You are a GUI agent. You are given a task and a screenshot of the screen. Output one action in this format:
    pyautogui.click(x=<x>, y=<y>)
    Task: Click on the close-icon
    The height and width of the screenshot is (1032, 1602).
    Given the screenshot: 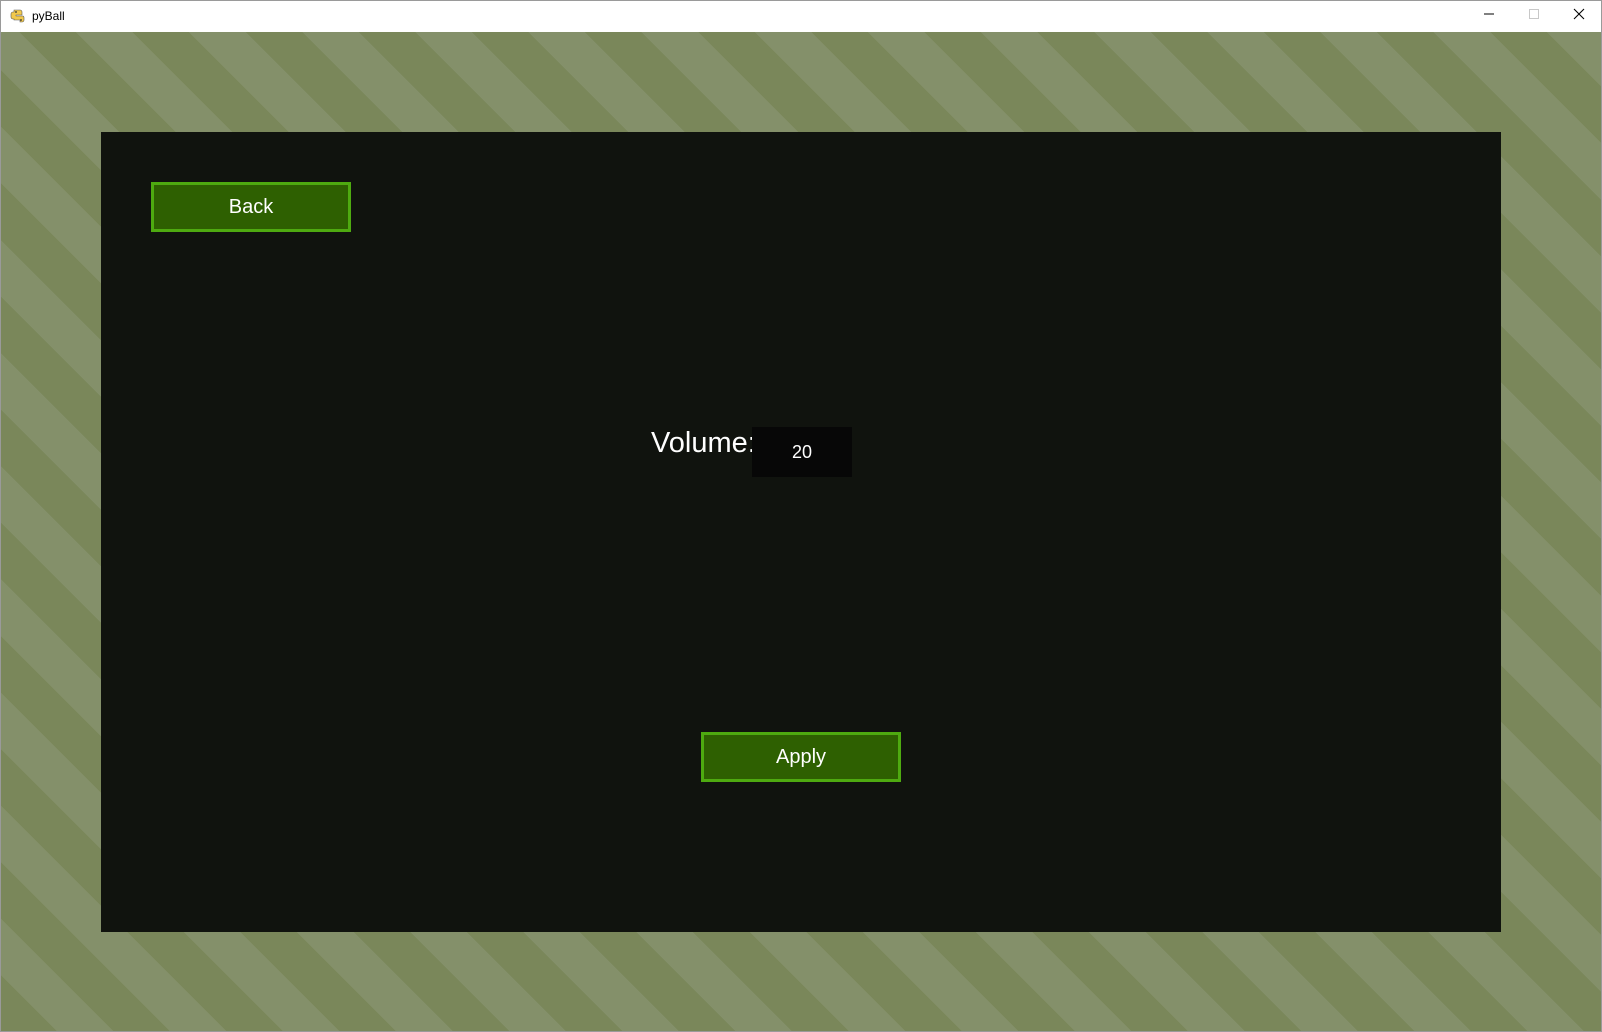 What is the action you would take?
    pyautogui.click(x=1579, y=16)
    